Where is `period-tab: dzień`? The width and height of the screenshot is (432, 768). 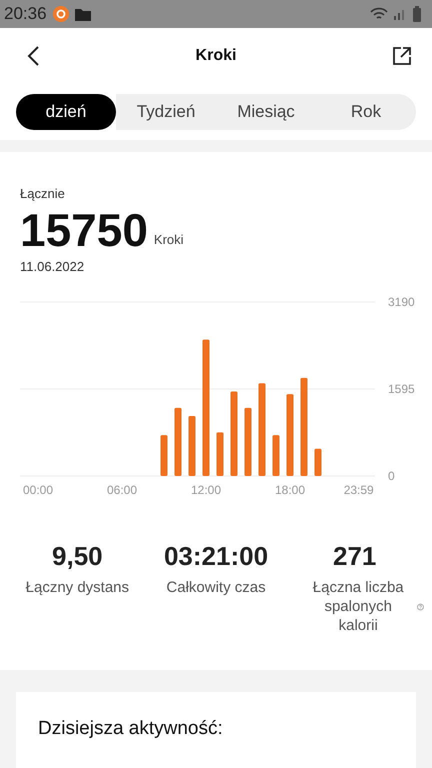
period-tab: dzień is located at coordinates (66, 112).